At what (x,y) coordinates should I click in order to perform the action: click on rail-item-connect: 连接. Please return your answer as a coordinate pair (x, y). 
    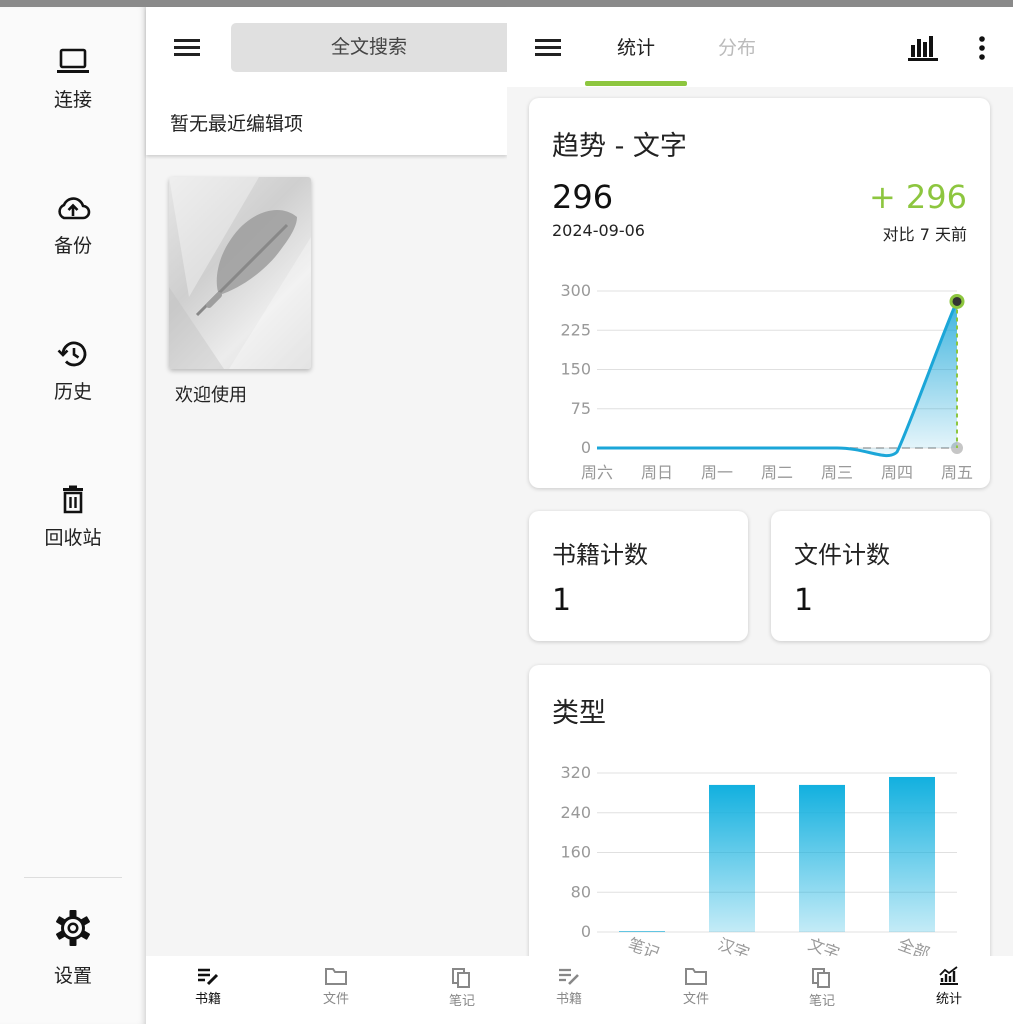
    Looking at the image, I should click on (73, 79).